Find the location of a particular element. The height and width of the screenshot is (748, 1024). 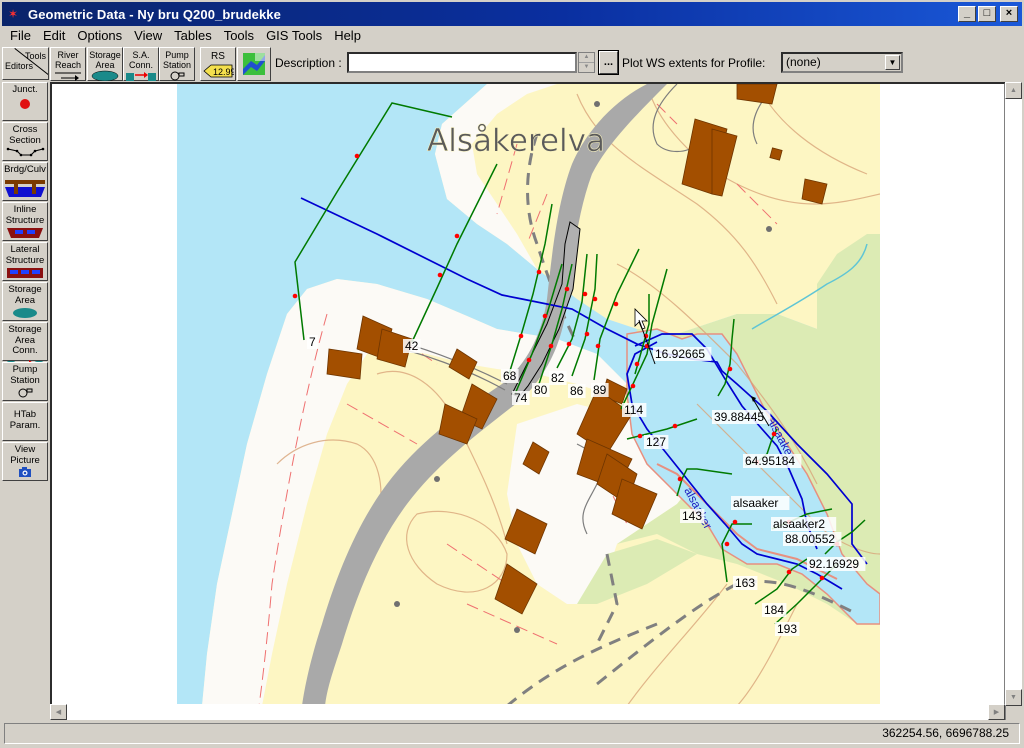

storage-area-icon is located at coordinates (25, 313).